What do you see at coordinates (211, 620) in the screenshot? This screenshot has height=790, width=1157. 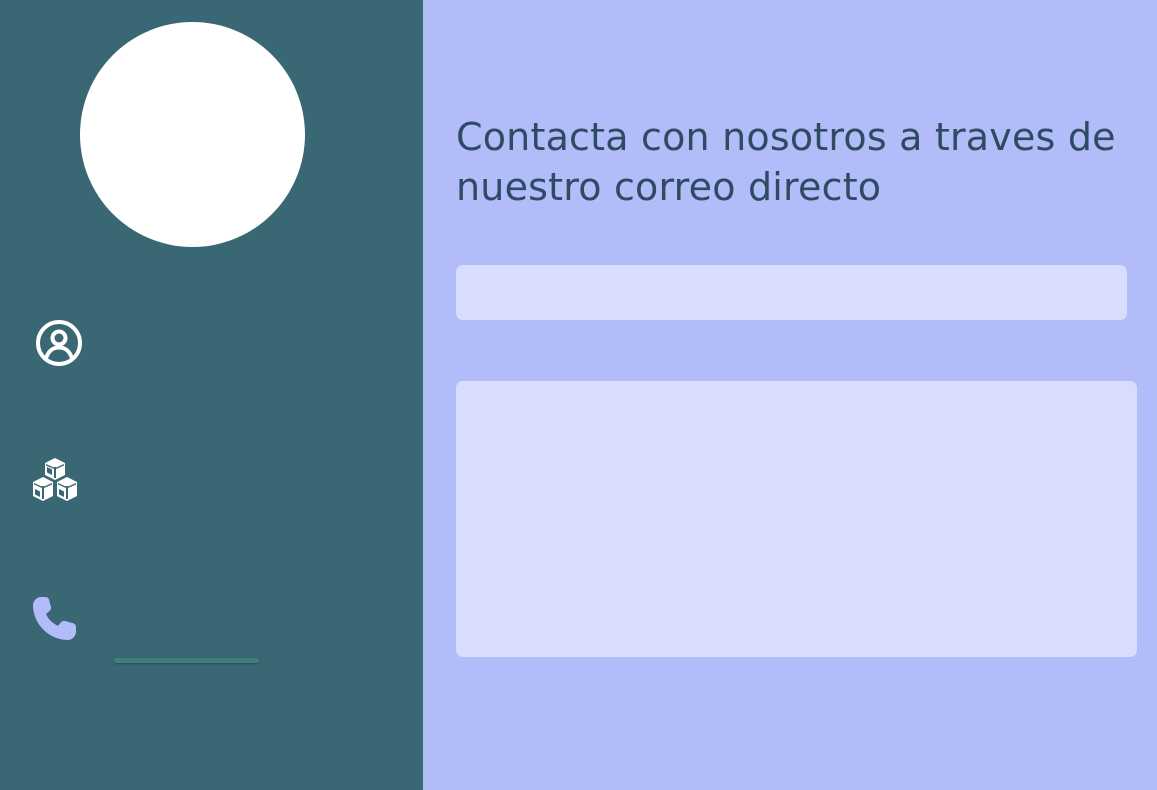 I see `sidebar-item-contact` at bounding box center [211, 620].